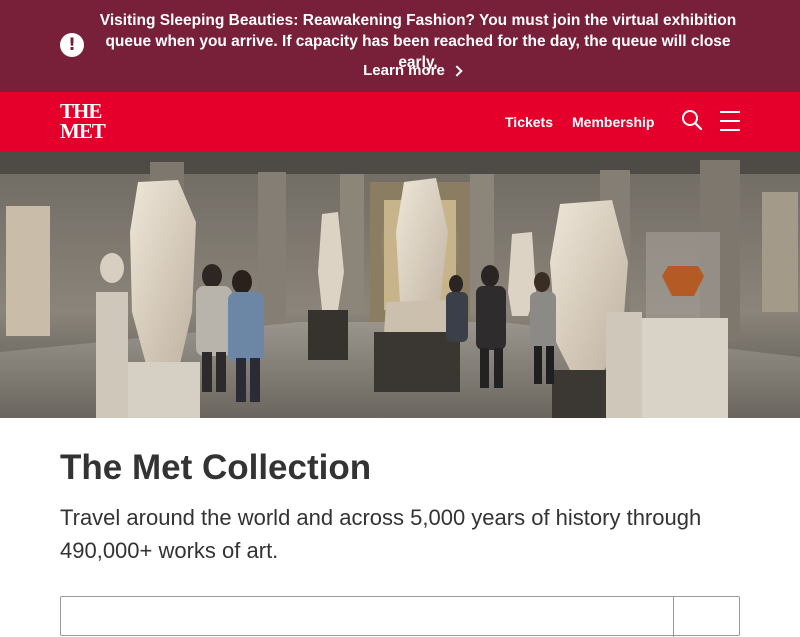 The image size is (800, 637). Describe the element at coordinates (400, 616) in the screenshot. I see `collection-search-input` at that location.